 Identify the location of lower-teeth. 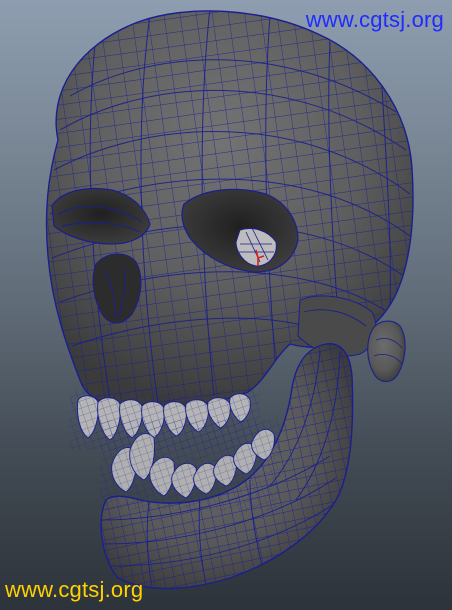
(190, 465).